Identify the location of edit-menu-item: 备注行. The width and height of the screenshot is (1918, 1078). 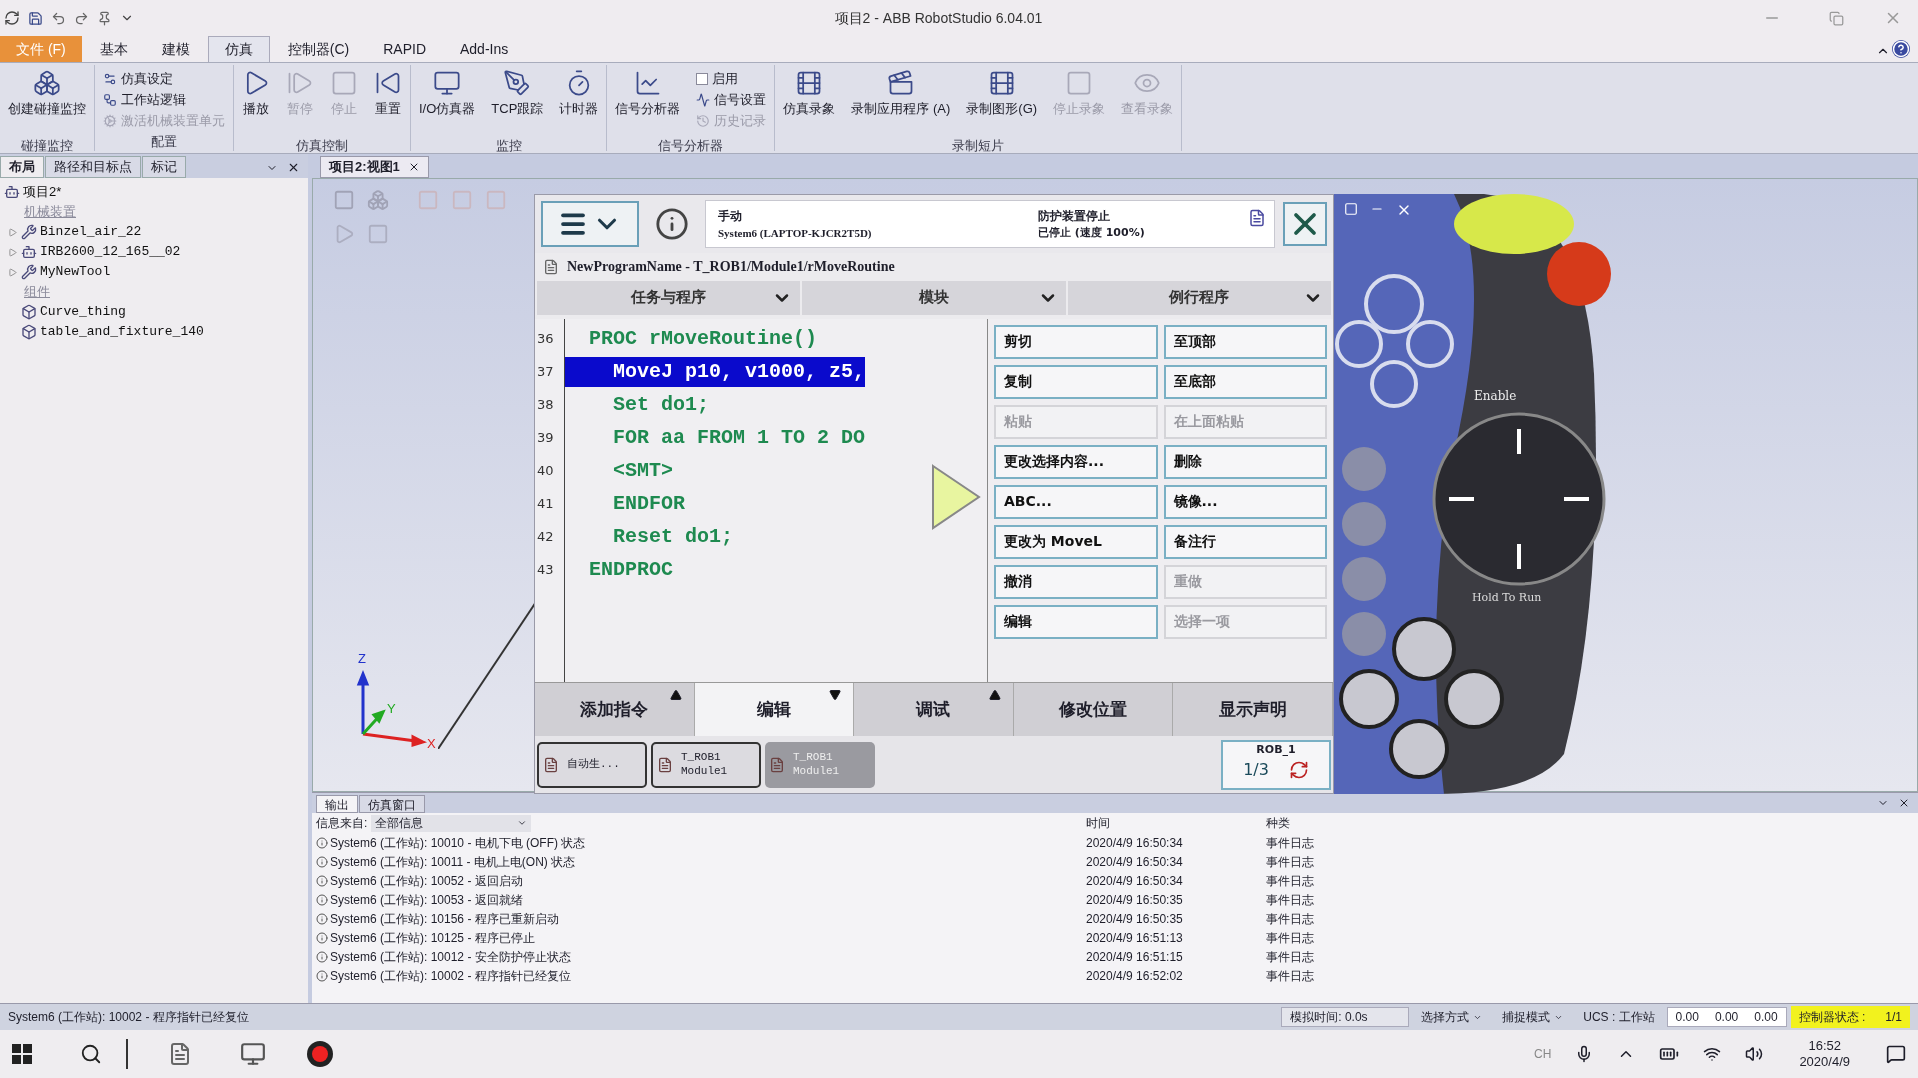
(1245, 541).